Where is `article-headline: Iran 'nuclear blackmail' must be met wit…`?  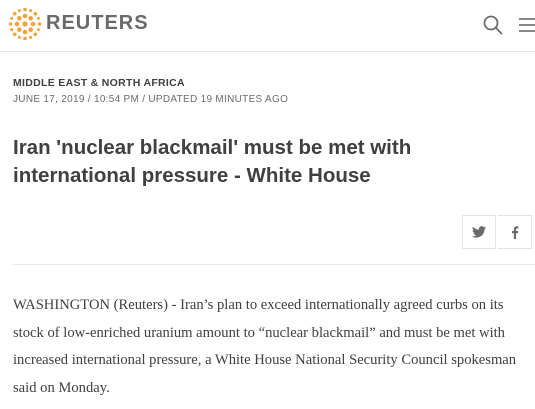
article-headline: Iran 'nuclear blackmail' must be met wit… is located at coordinates (212, 161).